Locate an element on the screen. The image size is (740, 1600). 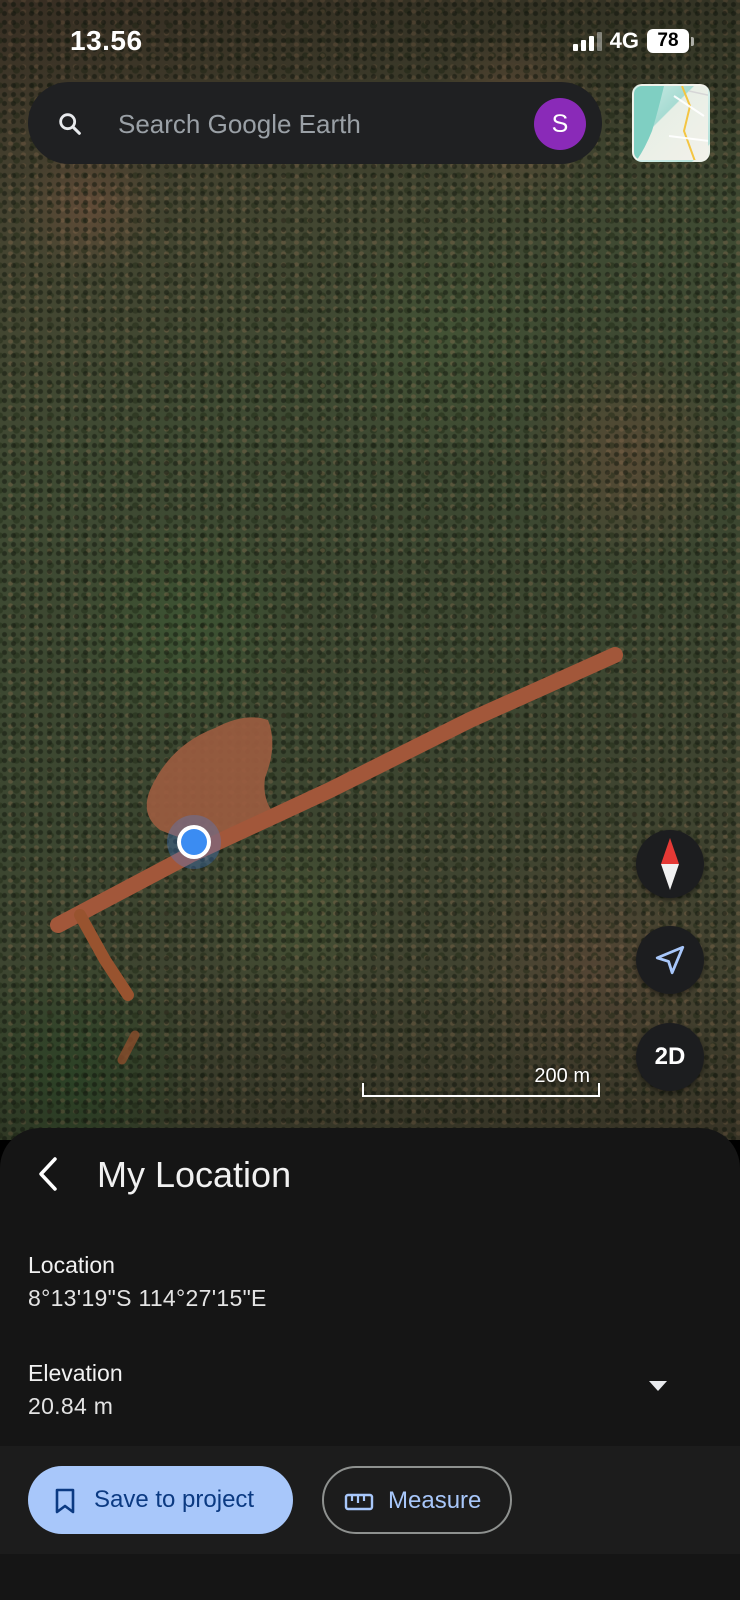
my-location-button is located at coordinates (670, 960).